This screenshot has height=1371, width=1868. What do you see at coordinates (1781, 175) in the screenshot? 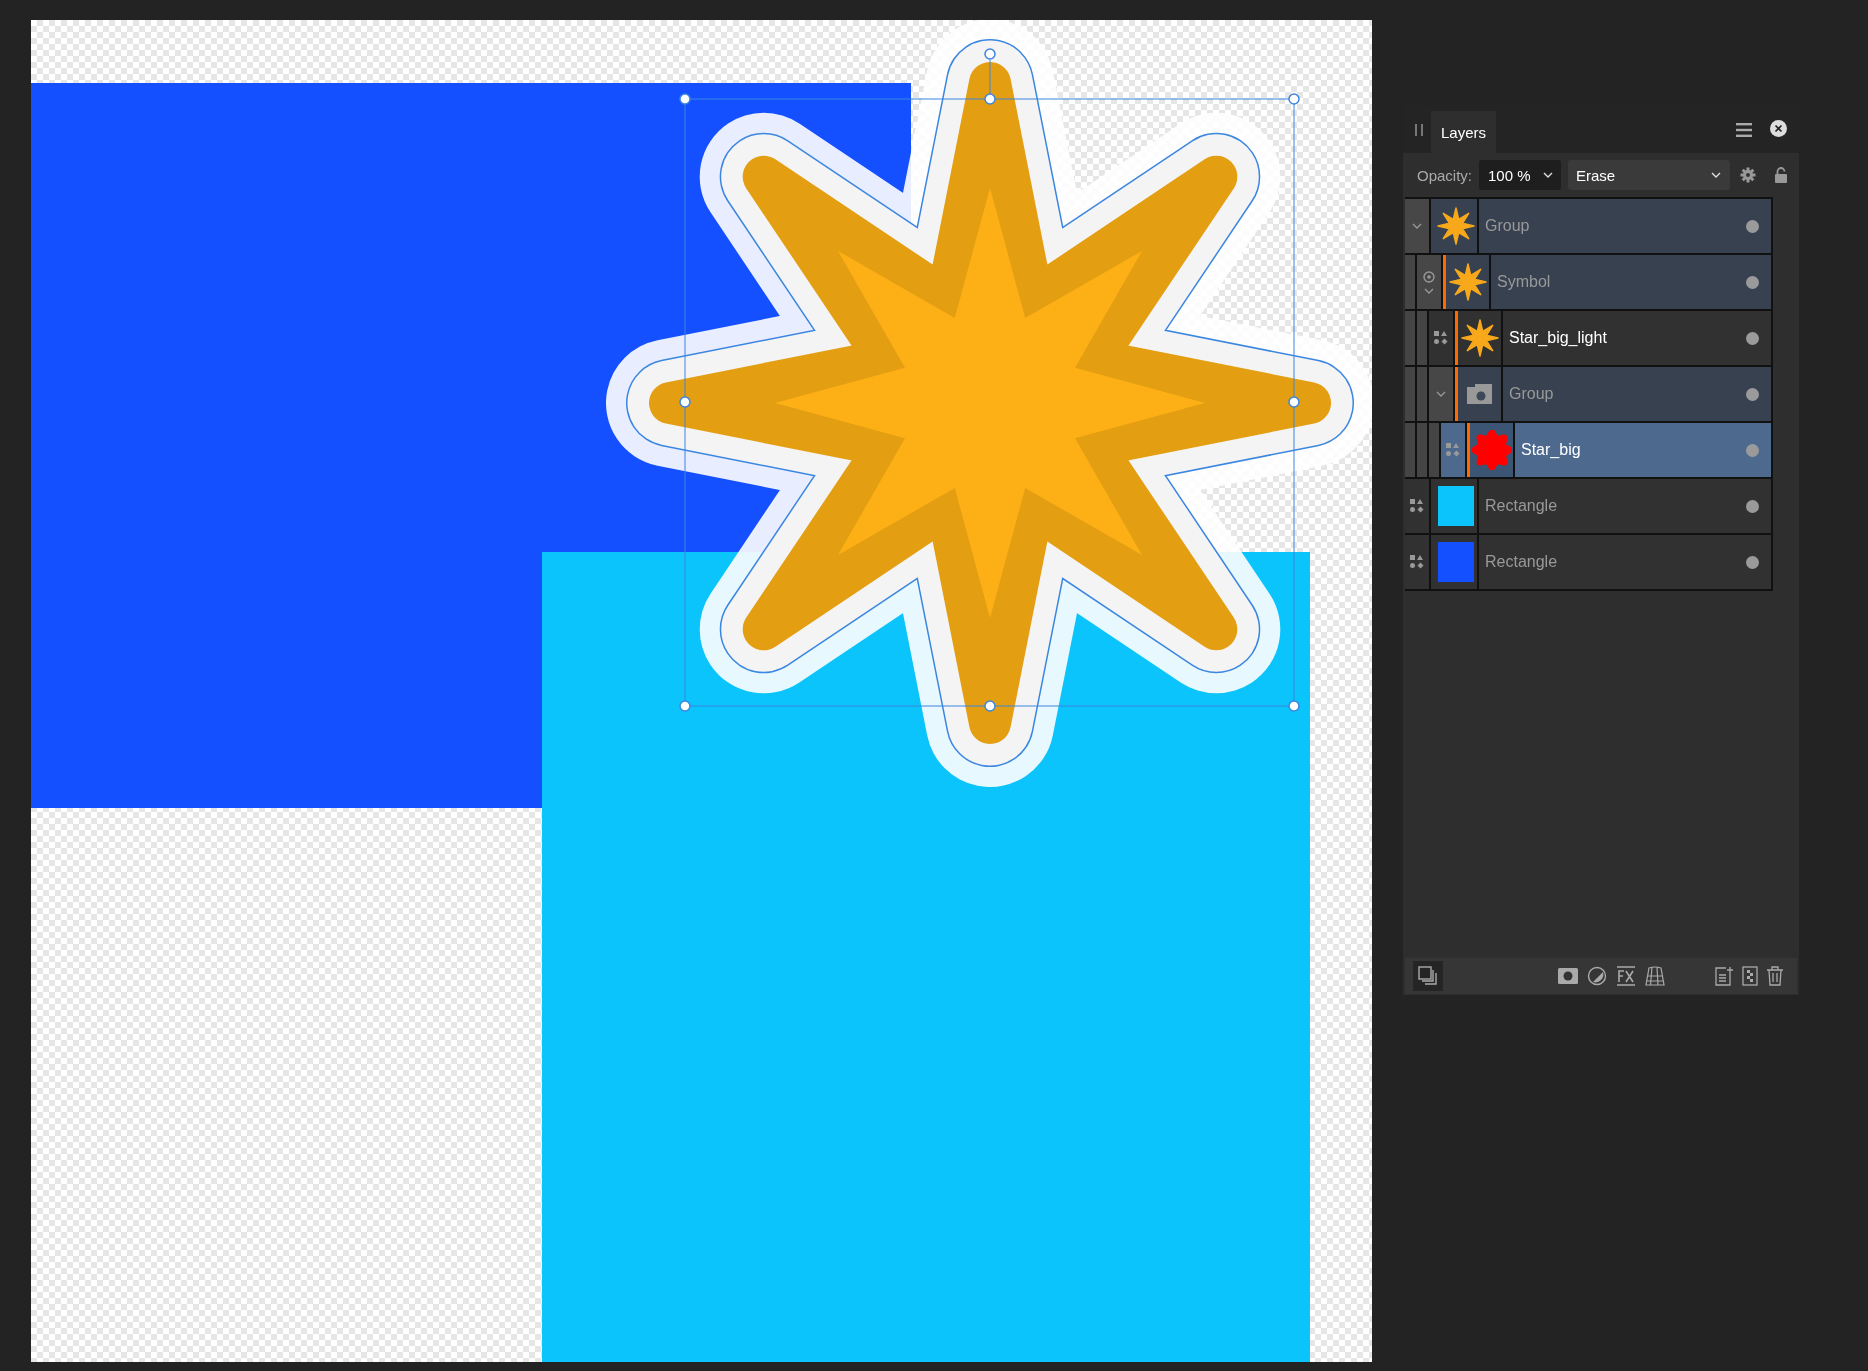
I see `lock-icon` at bounding box center [1781, 175].